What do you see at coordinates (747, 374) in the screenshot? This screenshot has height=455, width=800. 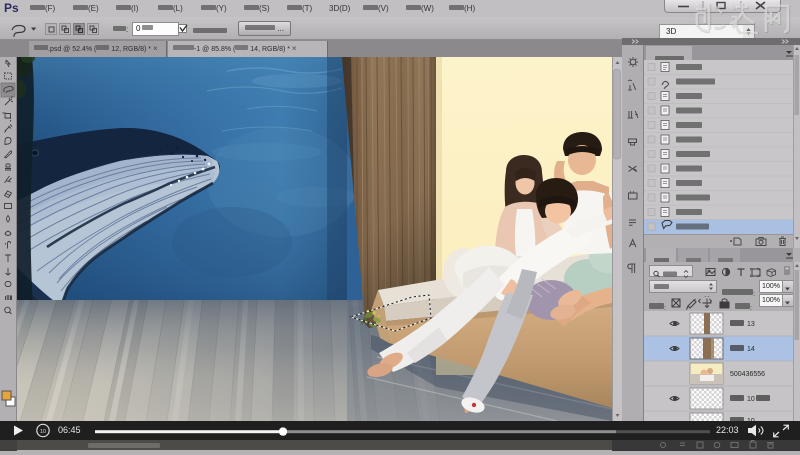 I see `svg-text: 500436556` at bounding box center [747, 374].